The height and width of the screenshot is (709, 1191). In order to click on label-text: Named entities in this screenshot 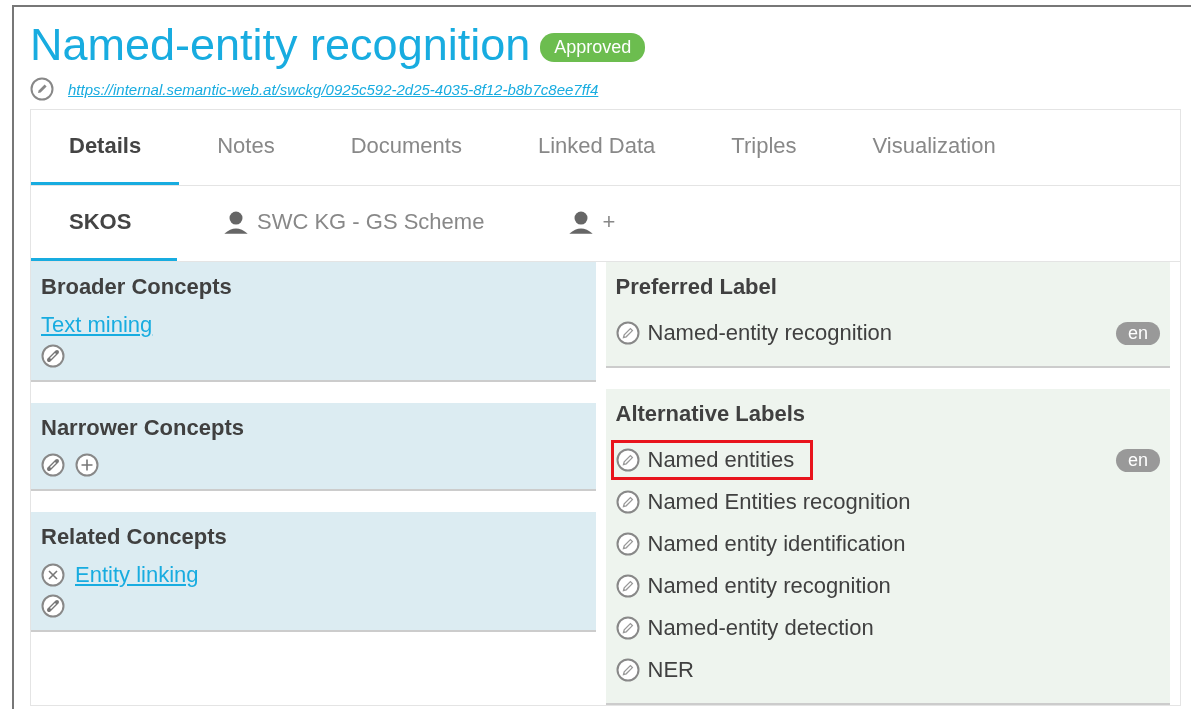, I will do `click(721, 460)`.